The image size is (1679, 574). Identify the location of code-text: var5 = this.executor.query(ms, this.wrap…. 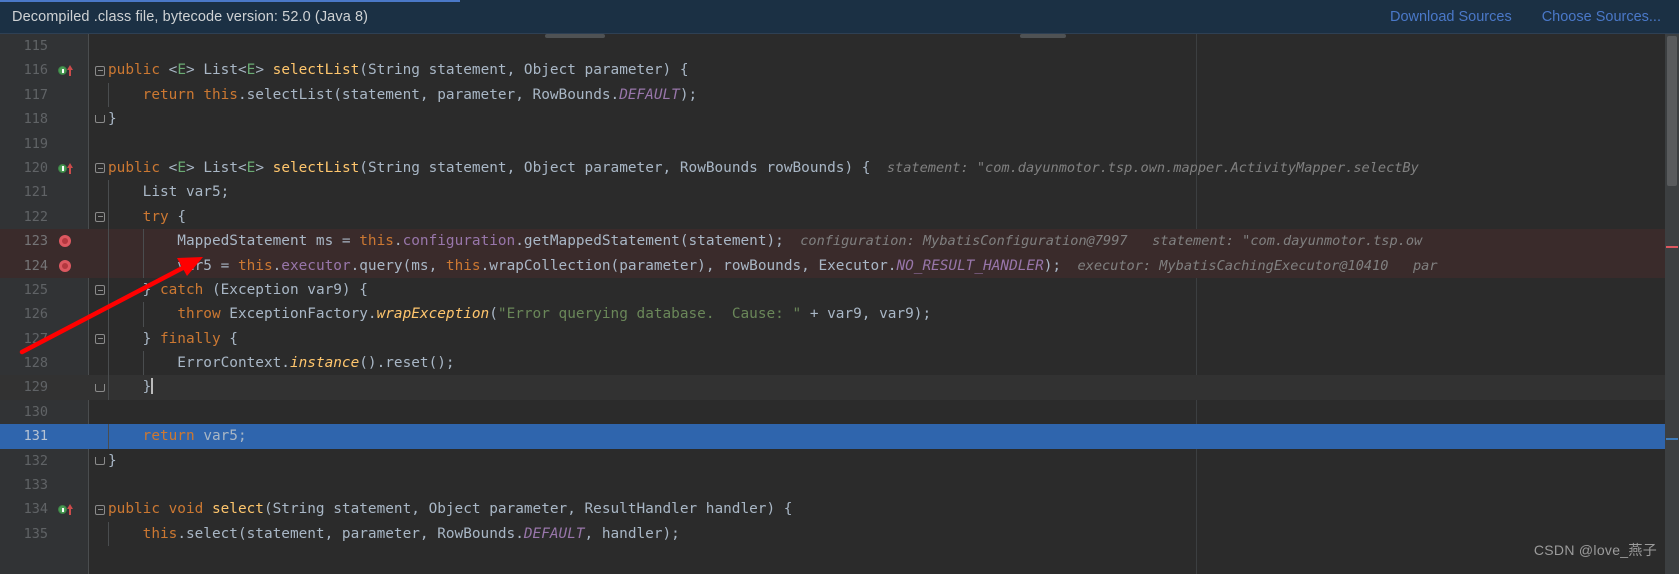
(772, 266).